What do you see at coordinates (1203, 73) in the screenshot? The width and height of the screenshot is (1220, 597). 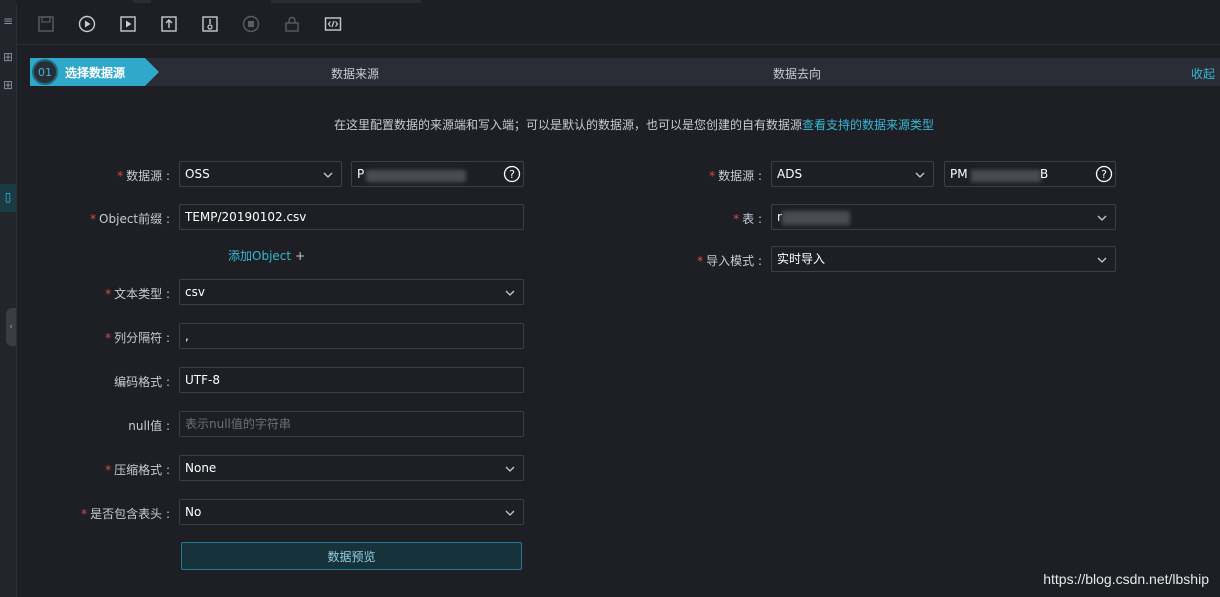 I see `collapse-link: 收起` at bounding box center [1203, 73].